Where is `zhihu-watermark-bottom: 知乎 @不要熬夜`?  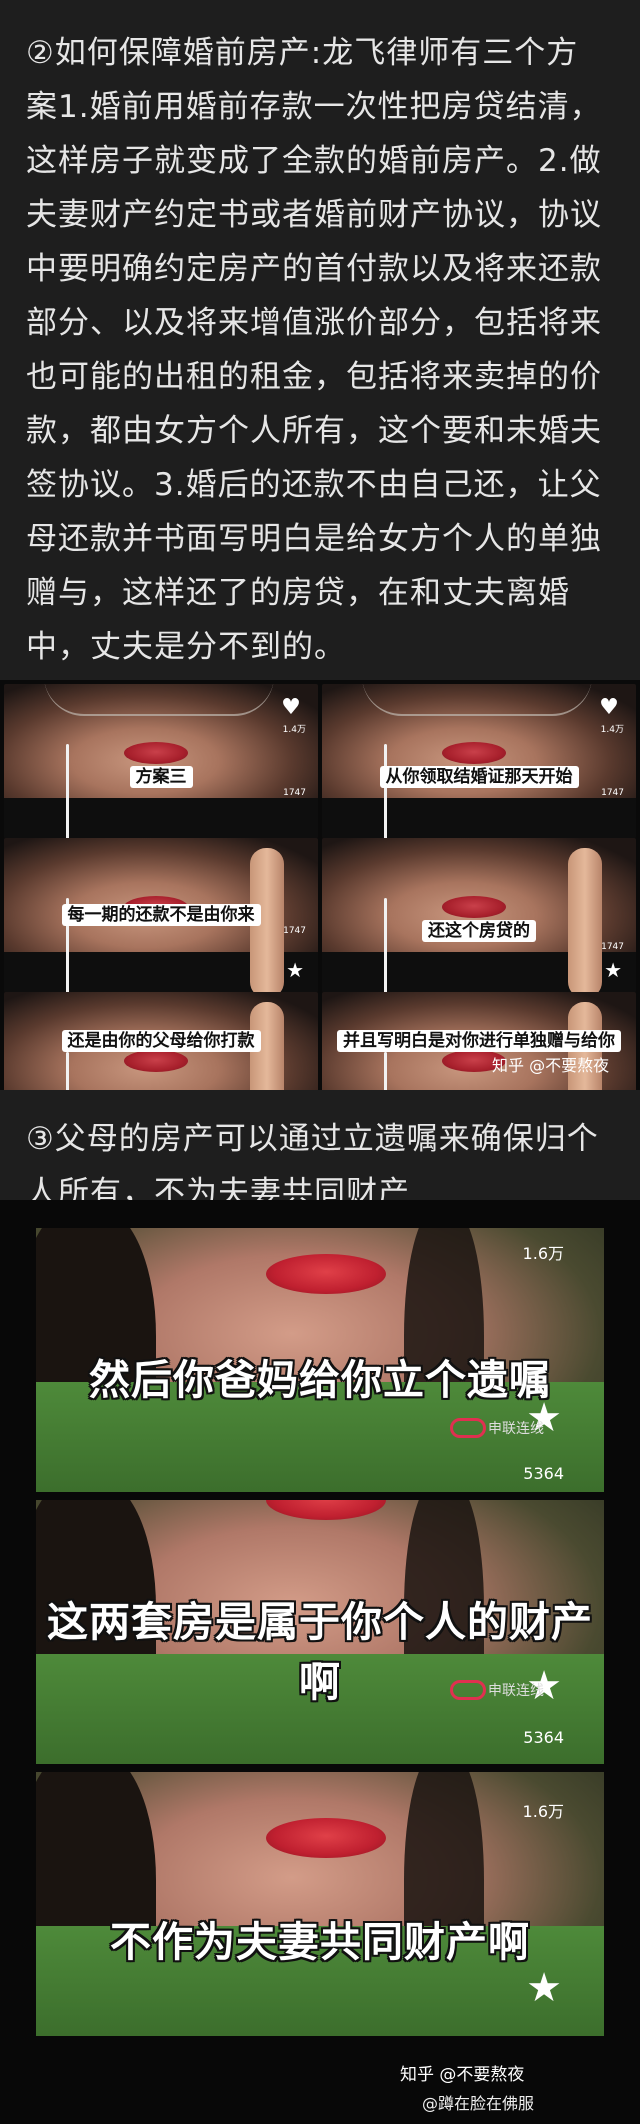
zhihu-watermark-bottom: 知乎 @不要熬夜 is located at coordinates (462, 2075).